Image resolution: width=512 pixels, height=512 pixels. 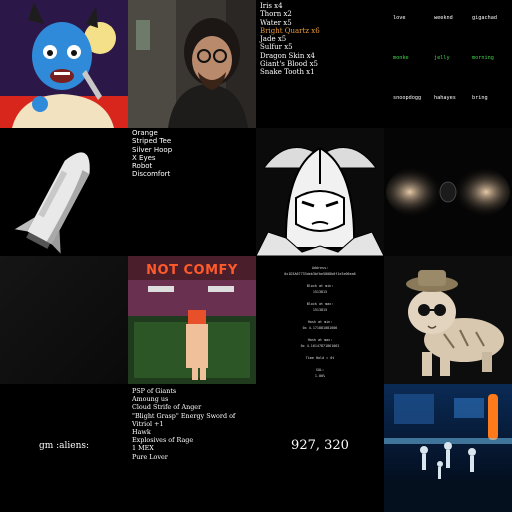 What do you see at coordinates (289, 64) in the screenshot?
I see `inventory-item: Giant's Blood x5` at bounding box center [289, 64].